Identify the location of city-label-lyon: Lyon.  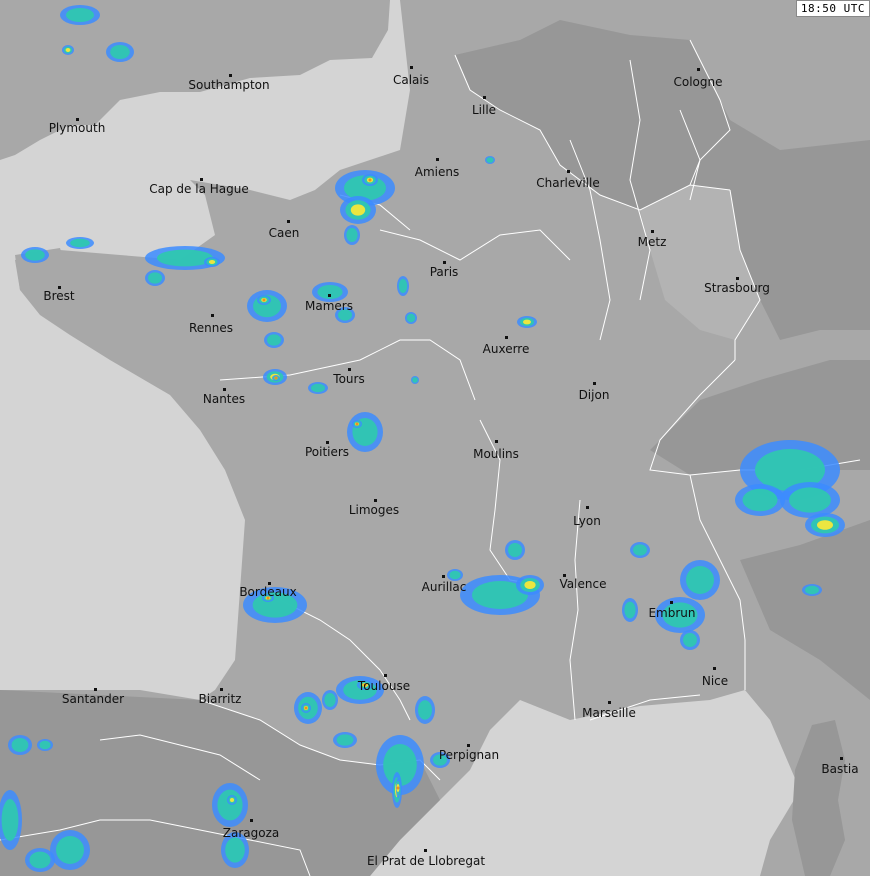
(587, 521).